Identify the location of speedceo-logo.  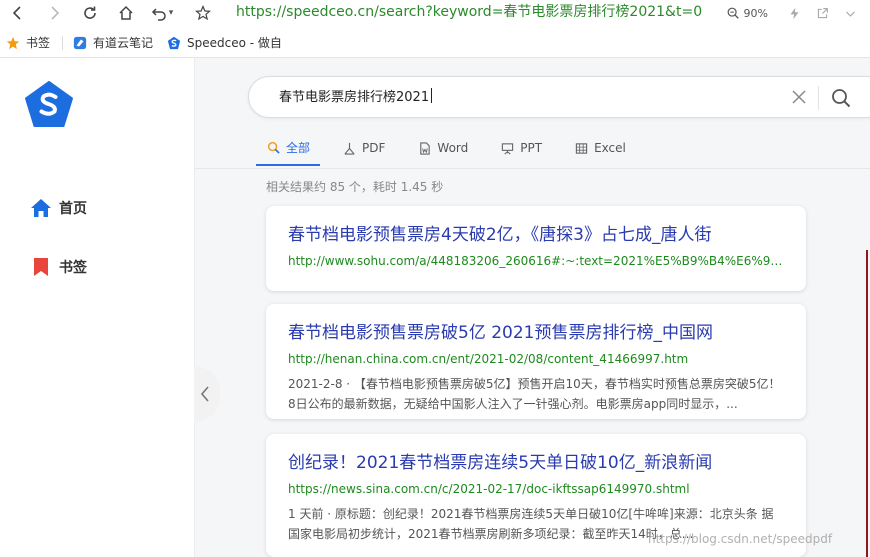
(49, 105).